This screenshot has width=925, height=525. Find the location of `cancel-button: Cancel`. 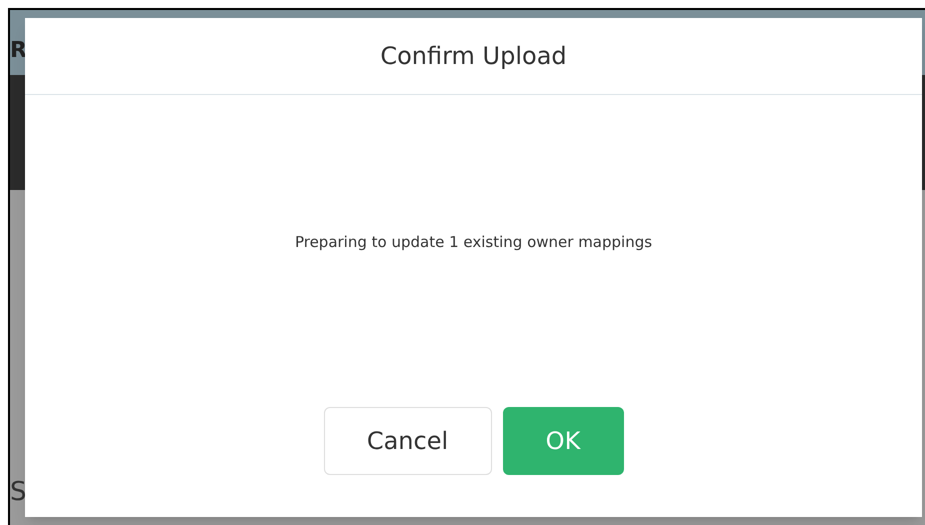

cancel-button: Cancel is located at coordinates (408, 441).